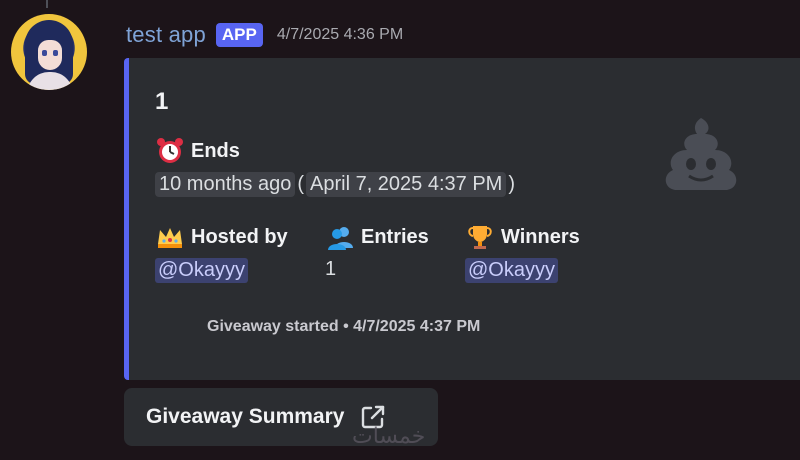 Image resolution: width=800 pixels, height=460 pixels. What do you see at coordinates (340, 238) in the screenshot?
I see `busts-icon` at bounding box center [340, 238].